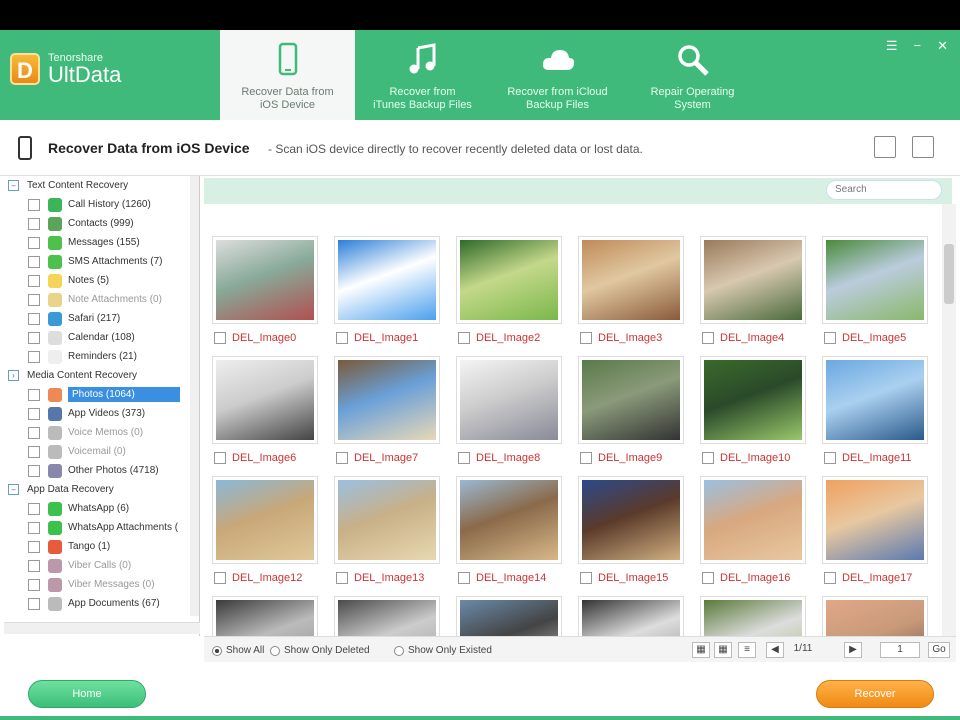 This screenshot has height=720, width=960. I want to click on sidebar-horizontal-scrollbar, so click(102, 628).